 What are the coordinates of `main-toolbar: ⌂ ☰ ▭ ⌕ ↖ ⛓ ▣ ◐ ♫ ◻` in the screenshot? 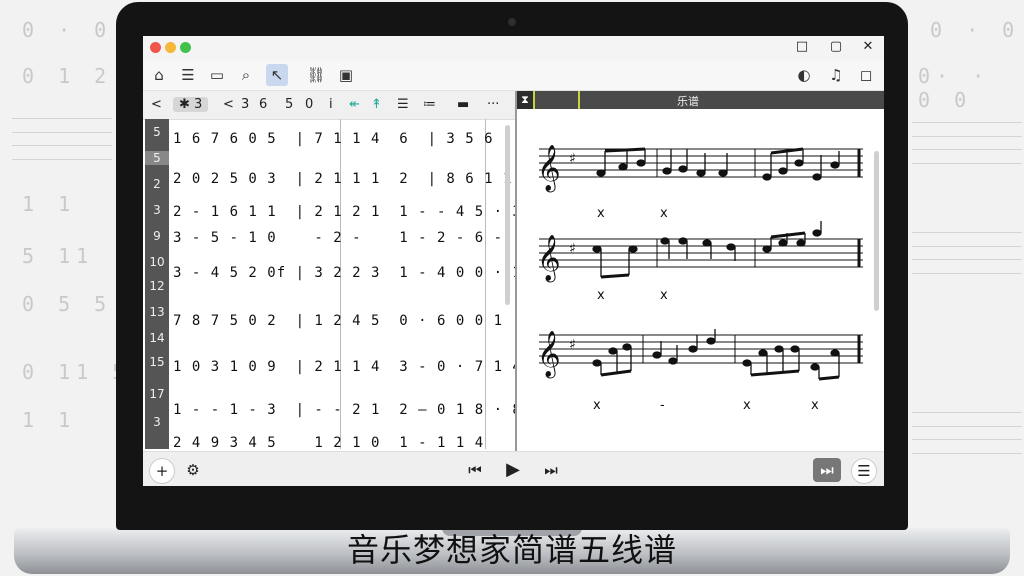 It's located at (513, 75).